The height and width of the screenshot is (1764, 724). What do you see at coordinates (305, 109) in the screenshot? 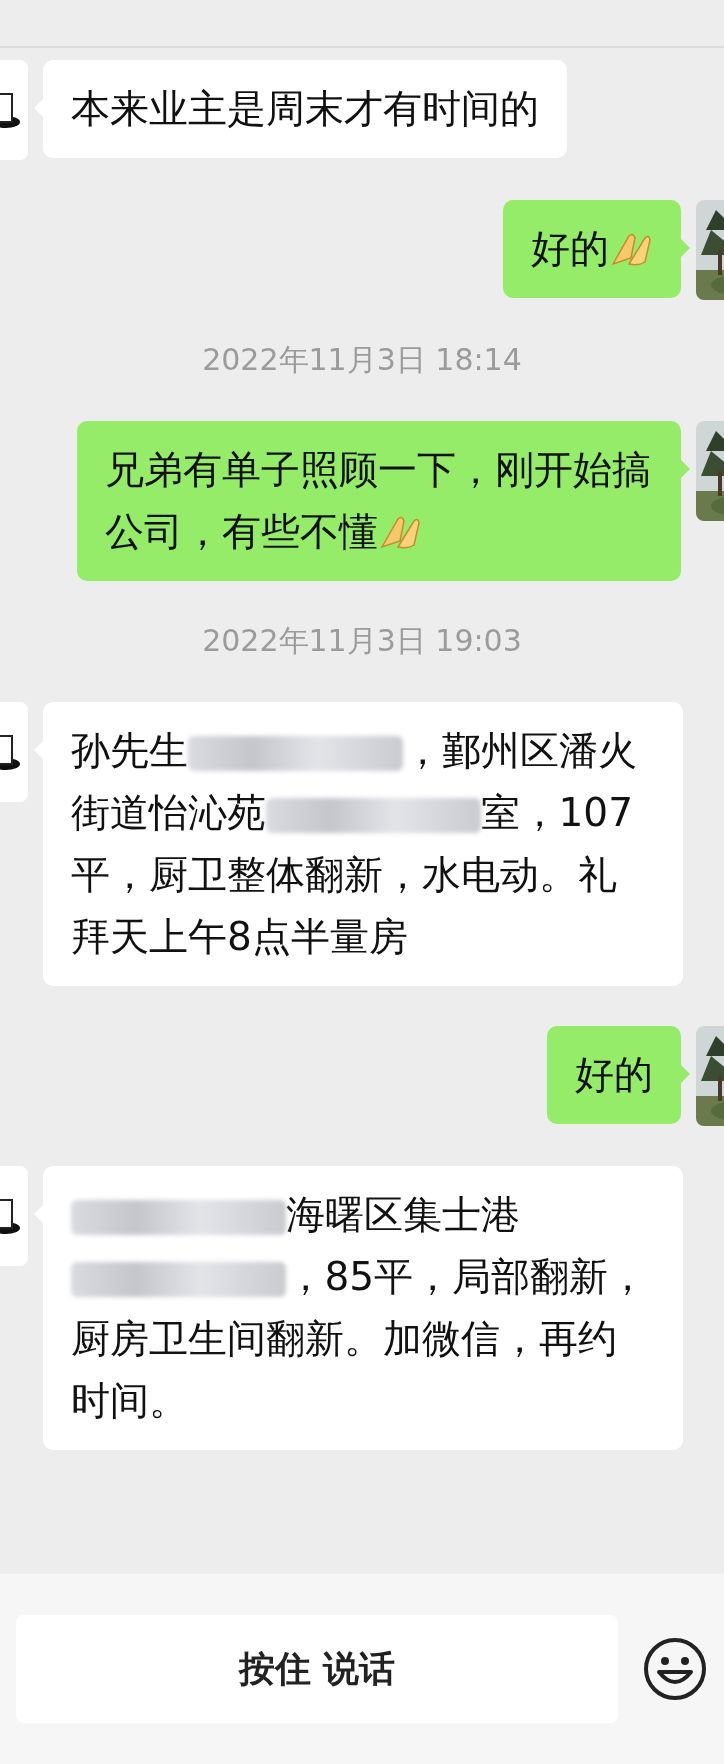
I see `message-bubble: 本来业主是周末才有时间的` at bounding box center [305, 109].